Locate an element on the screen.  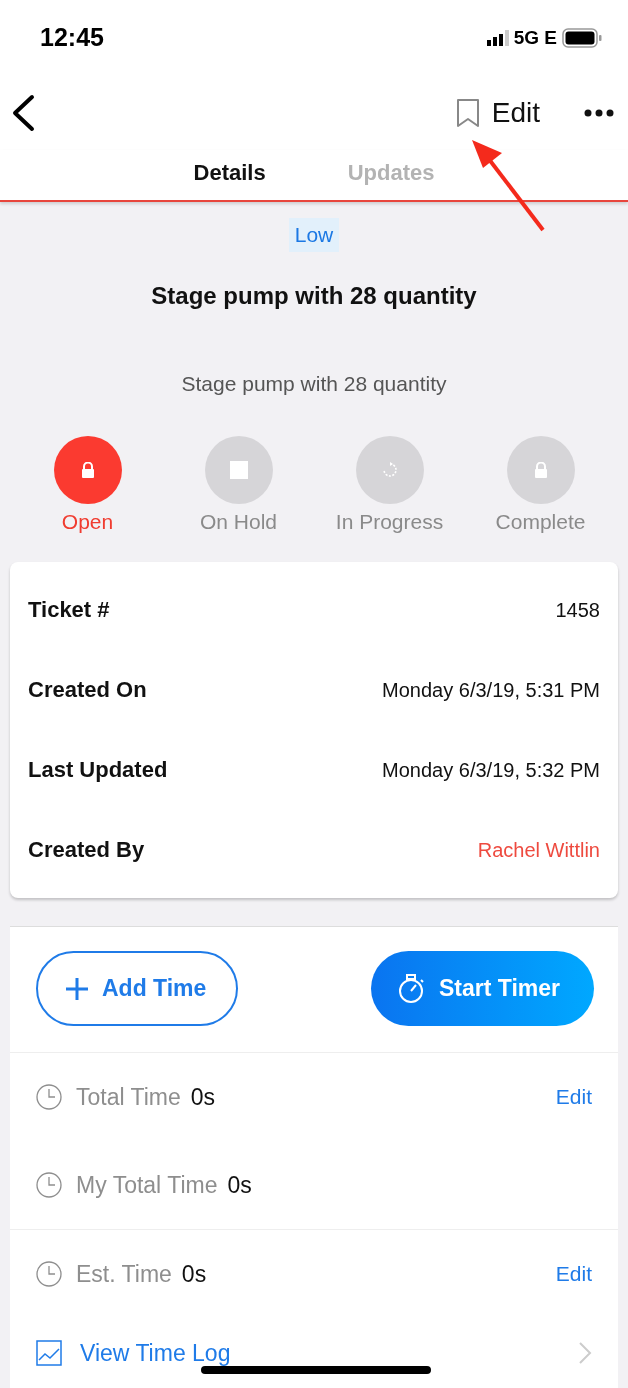
stop-icon is located at coordinates (238, 470).